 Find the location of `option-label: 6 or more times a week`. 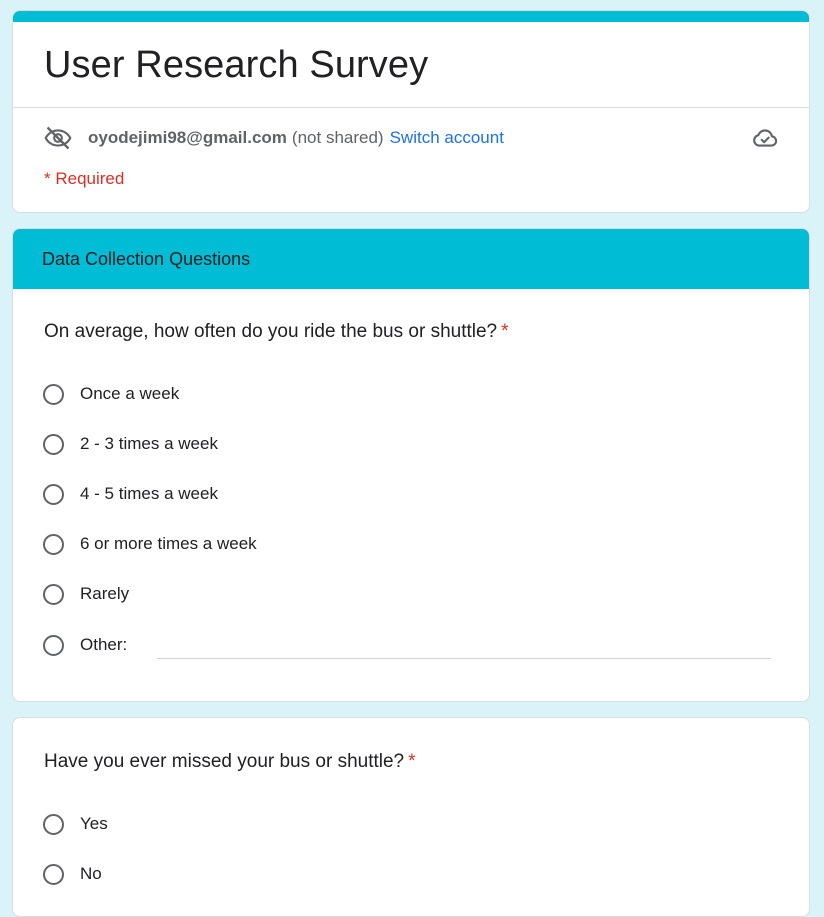

option-label: 6 or more times a week is located at coordinates (168, 543).